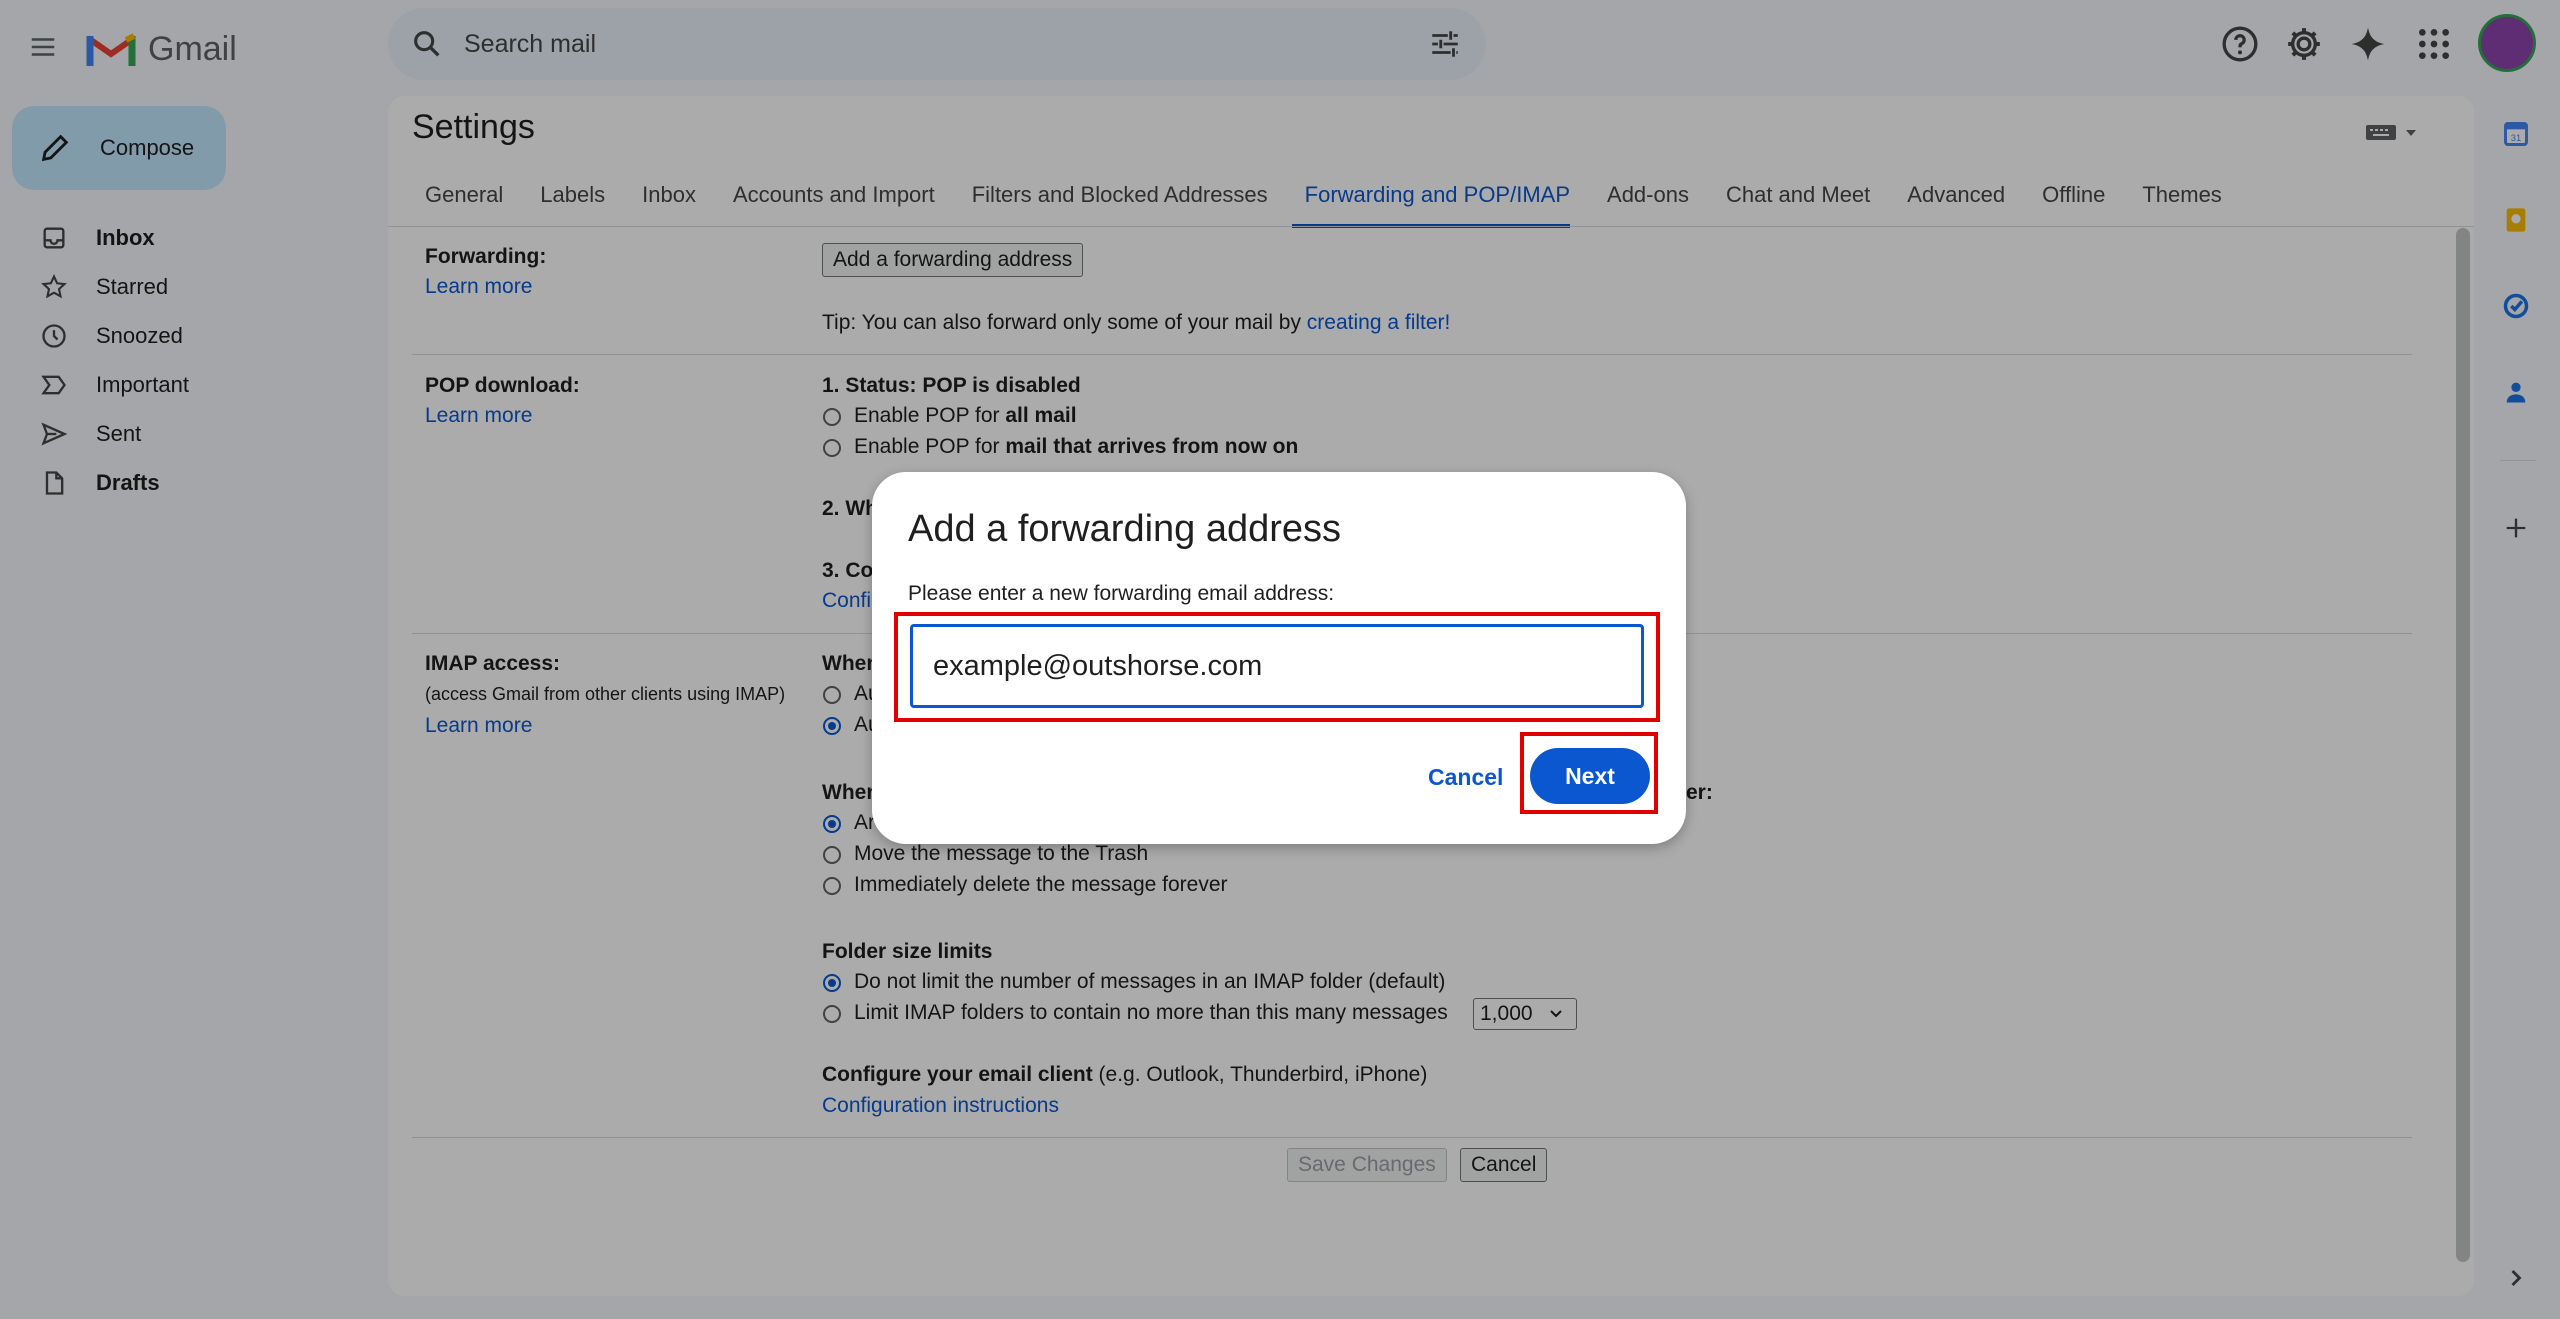  Describe the element at coordinates (1277, 666) in the screenshot. I see `forwarding-email-input: example@outshorse.com` at that location.